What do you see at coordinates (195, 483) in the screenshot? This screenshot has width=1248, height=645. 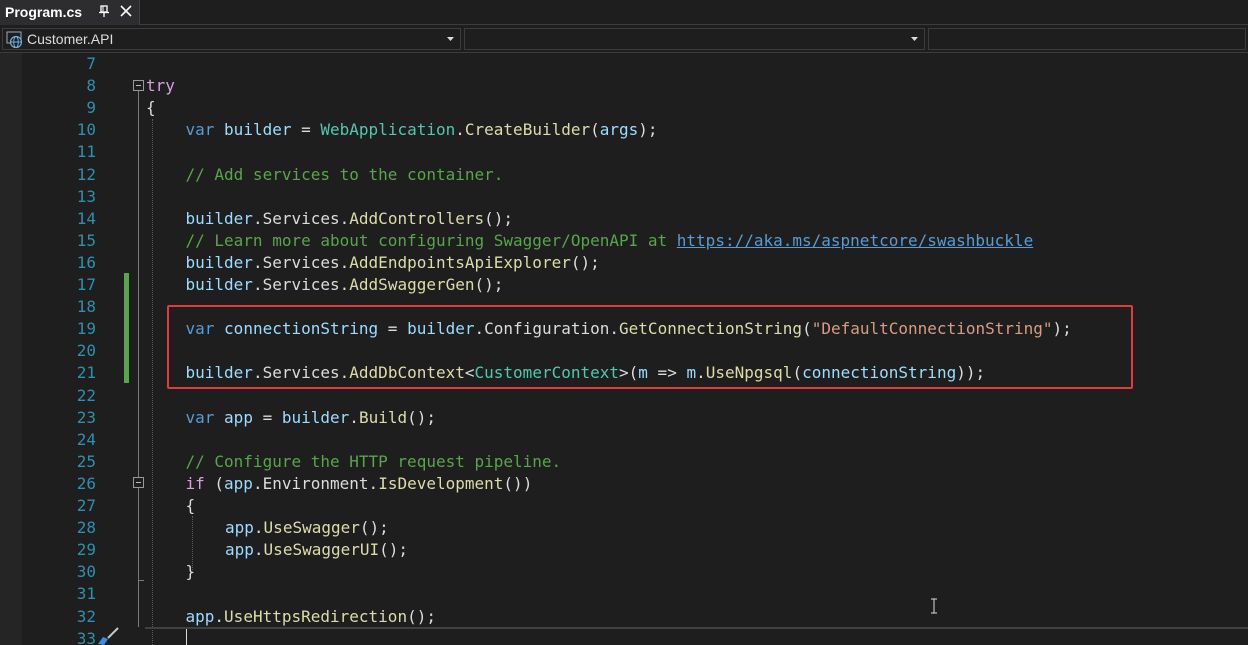 I see `code-token: if` at bounding box center [195, 483].